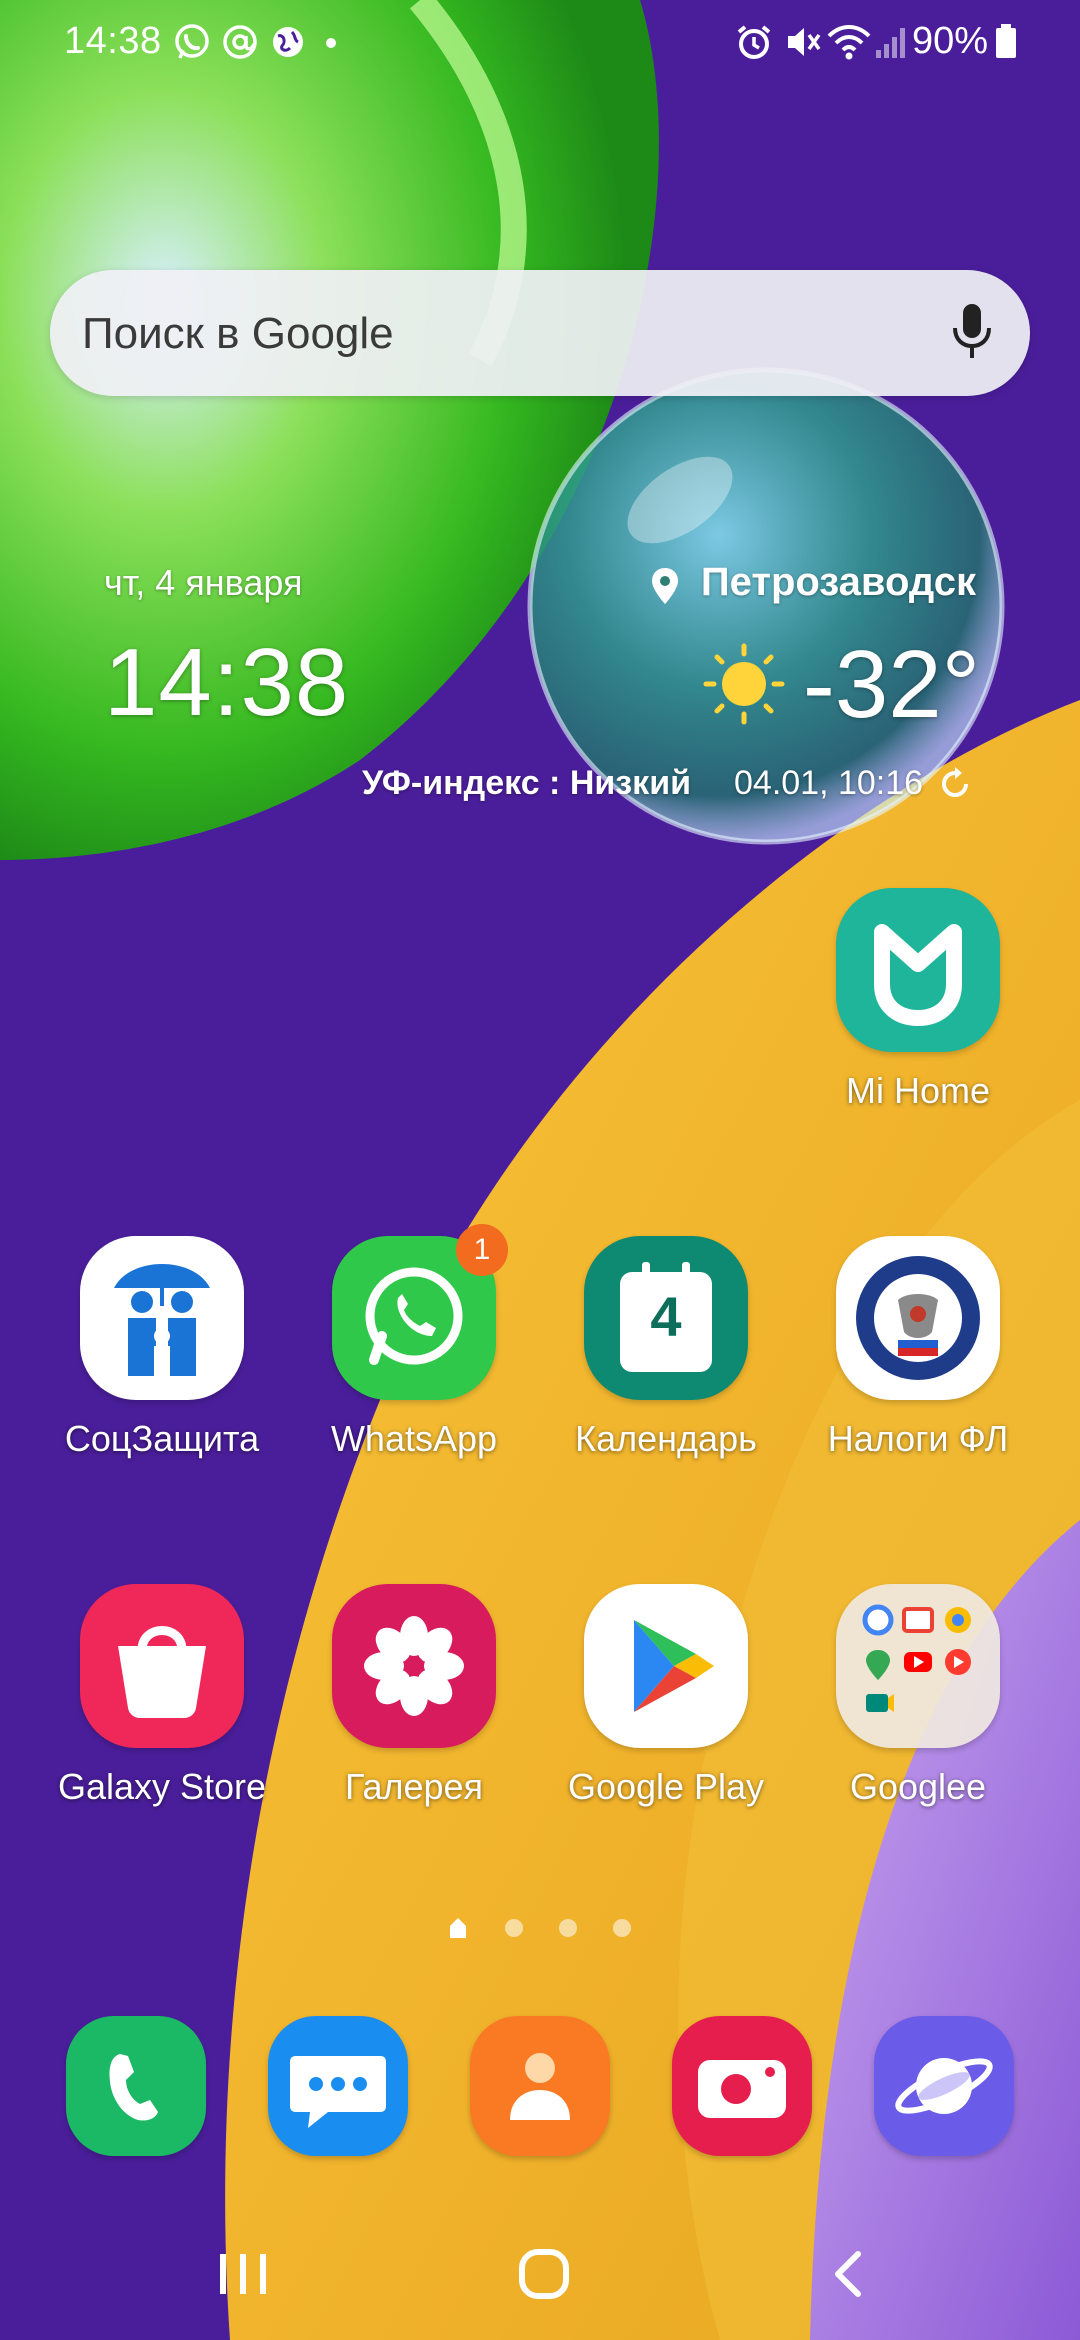  I want to click on app-label: Налоги ФЛ, so click(918, 1438).